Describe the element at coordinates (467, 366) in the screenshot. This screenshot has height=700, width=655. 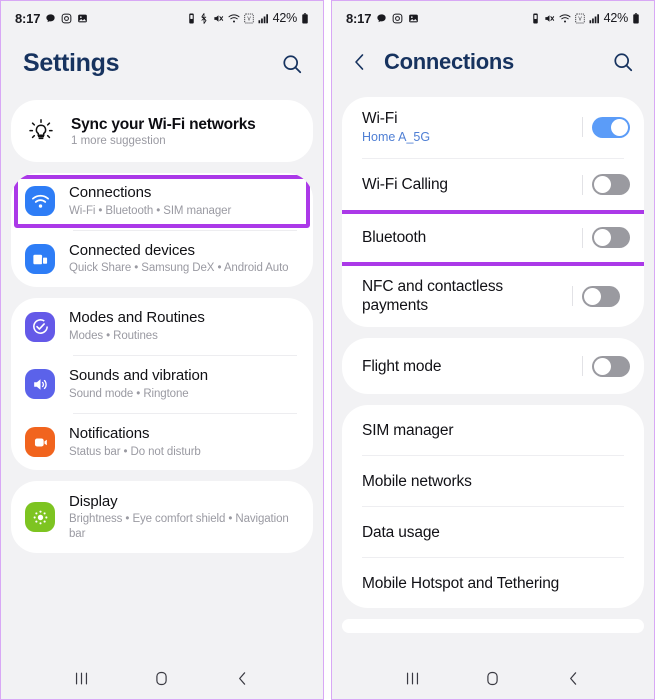
I see `row-text: Flight mode` at that location.